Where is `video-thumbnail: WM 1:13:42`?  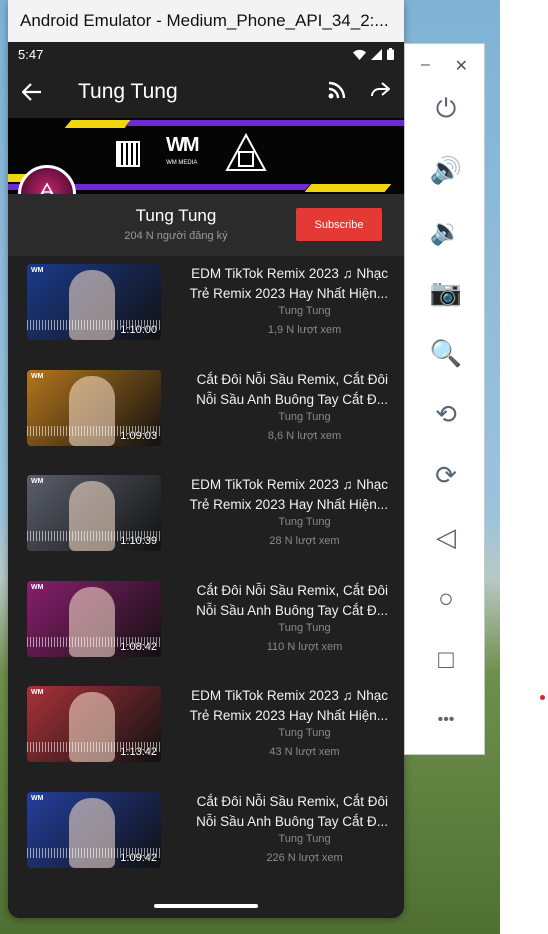
video-thumbnail: WM 1:13:42 is located at coordinates (94, 724).